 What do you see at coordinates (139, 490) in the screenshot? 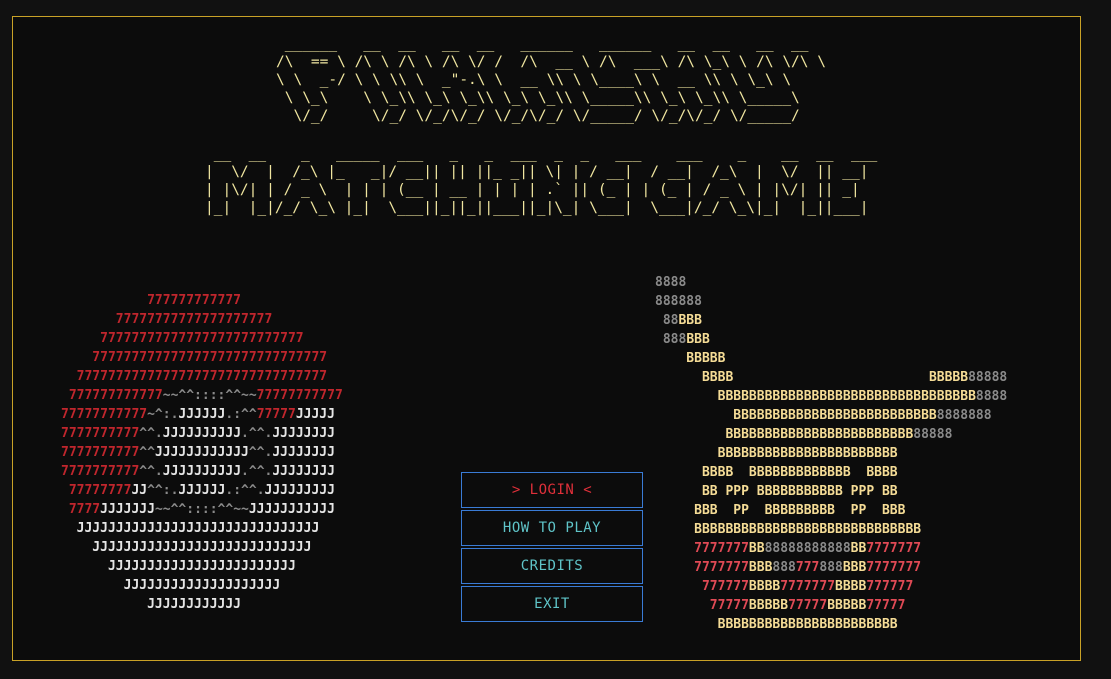
I see `ascii-segment: JJ` at bounding box center [139, 490].